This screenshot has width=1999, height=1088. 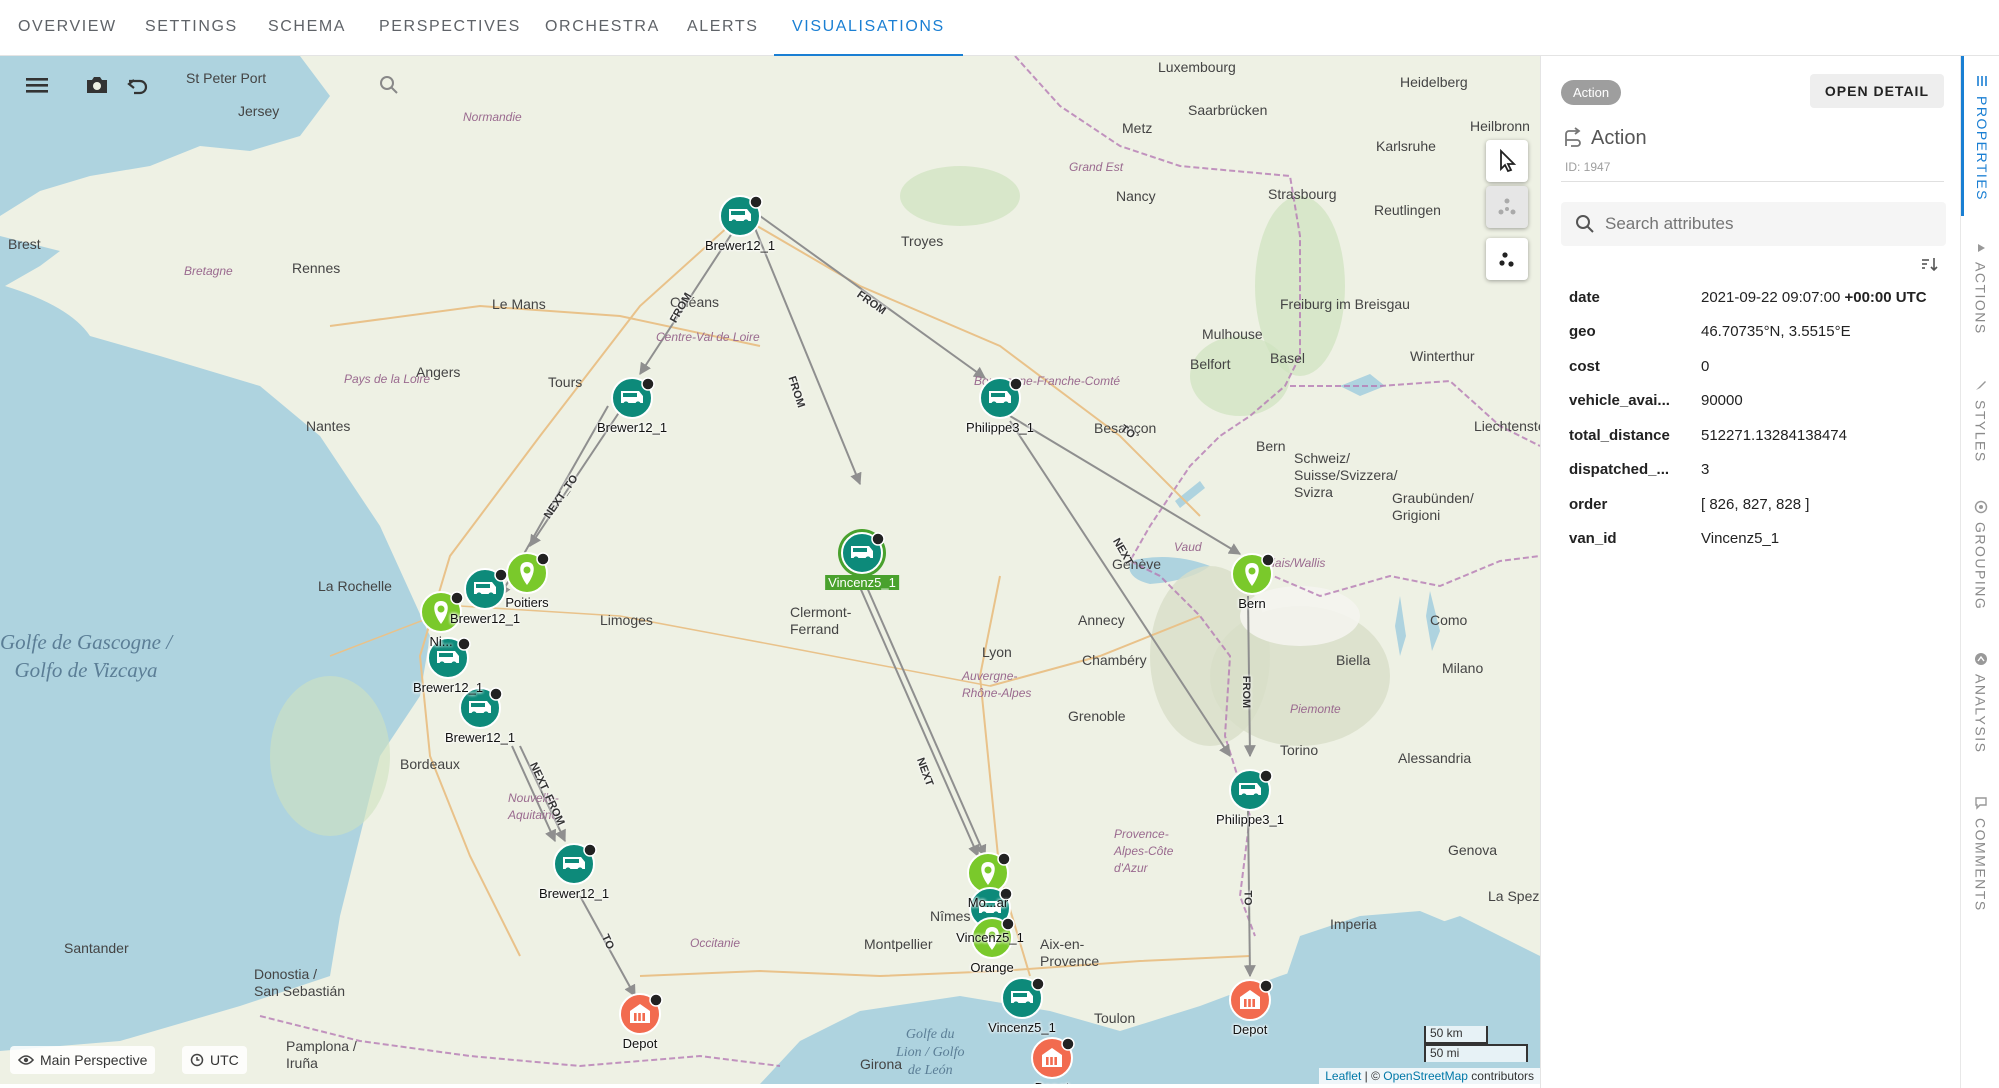 I want to click on attribute-value: Vincenz5_1, so click(x=1740, y=538).